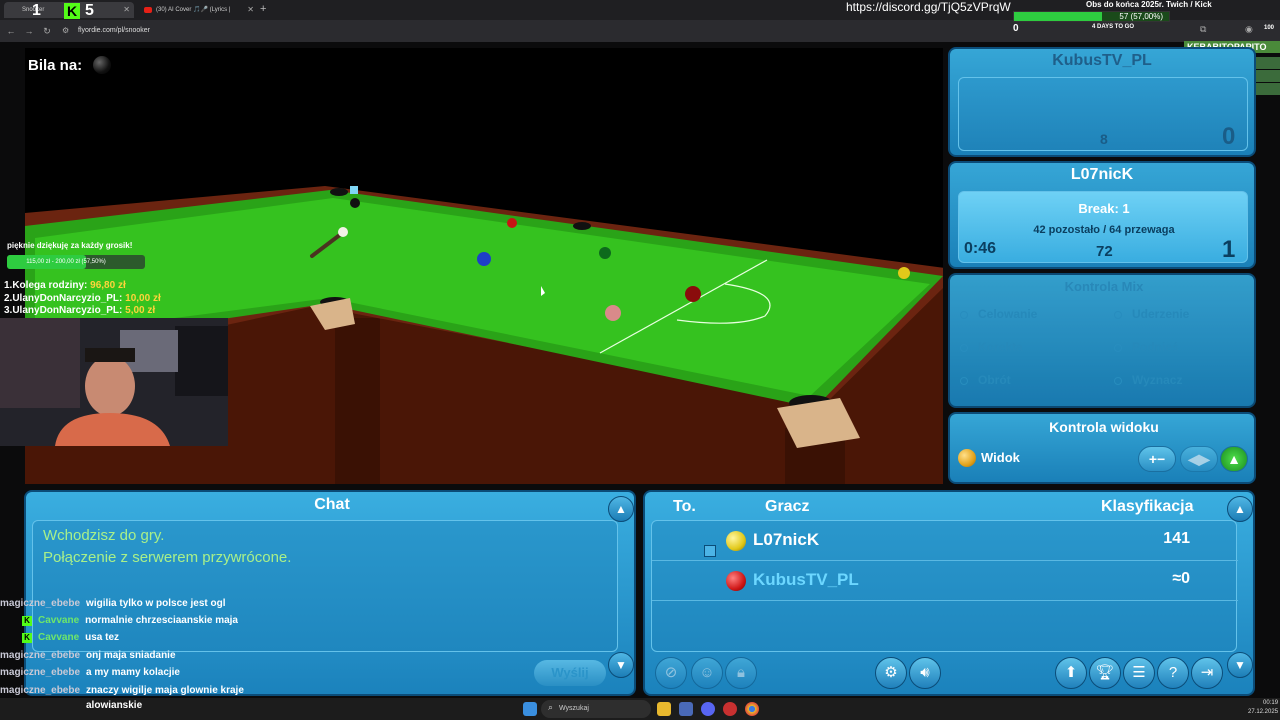 The image size is (1280, 720). I want to click on player1-name: KubusTV_PL, so click(1102, 60).